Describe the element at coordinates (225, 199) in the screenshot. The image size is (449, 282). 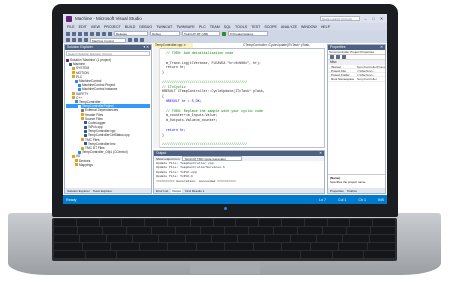
I see `status-bar: Ready Ln 7 Col 1 Ch 1 INS` at that location.